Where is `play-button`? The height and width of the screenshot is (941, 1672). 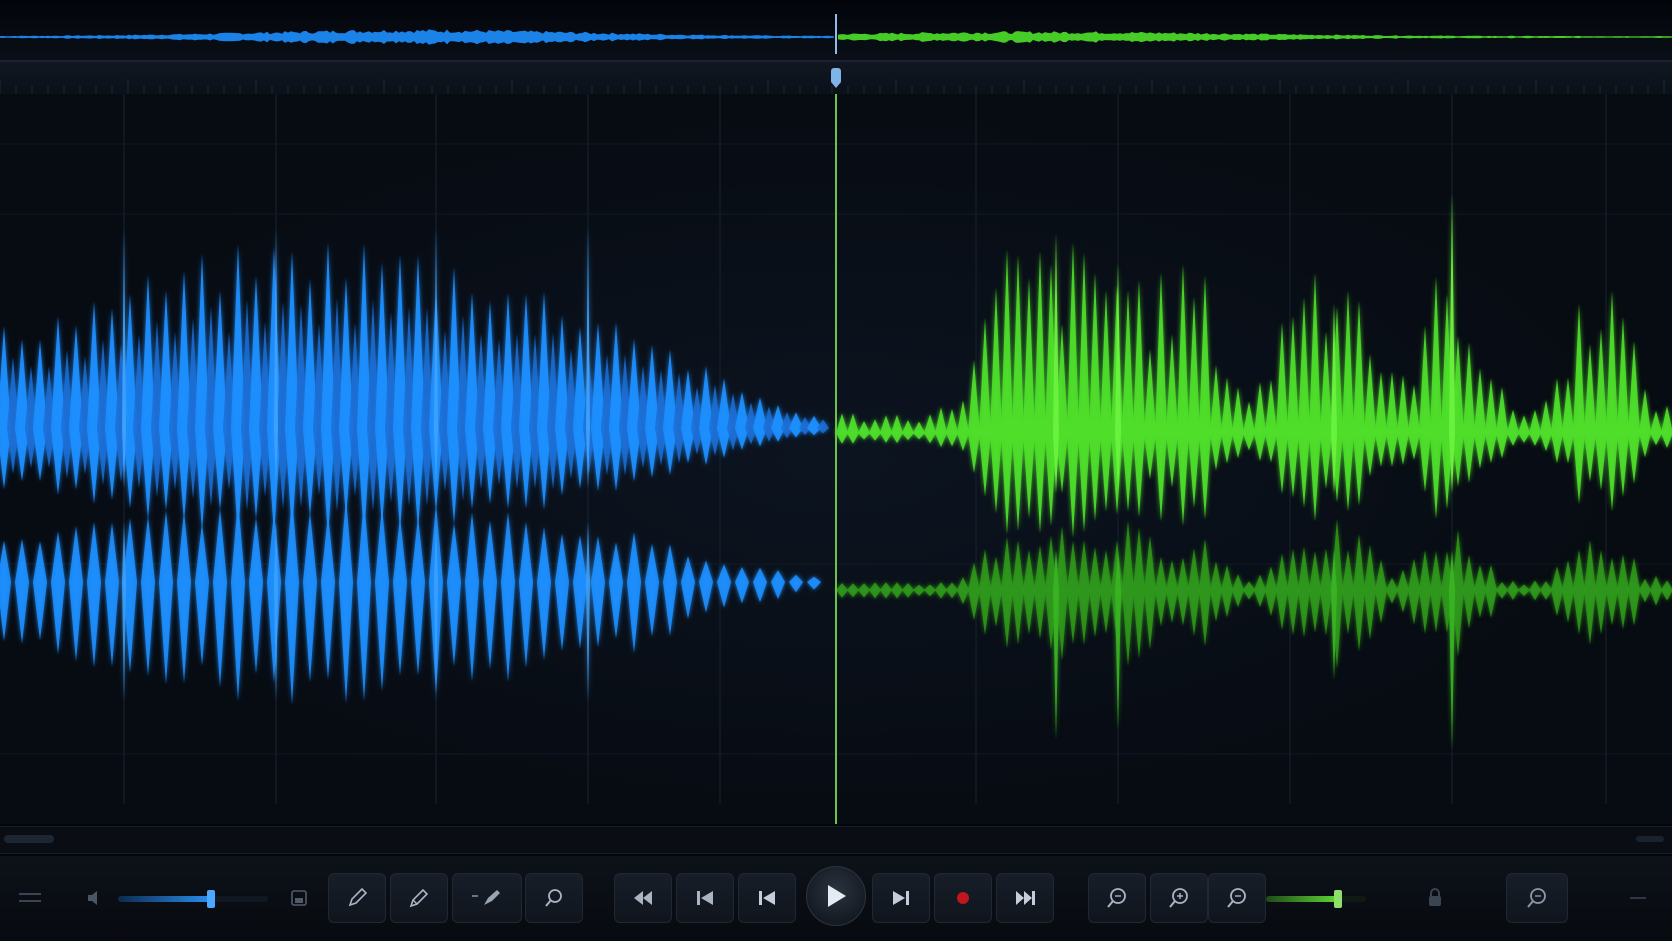 play-button is located at coordinates (836, 896).